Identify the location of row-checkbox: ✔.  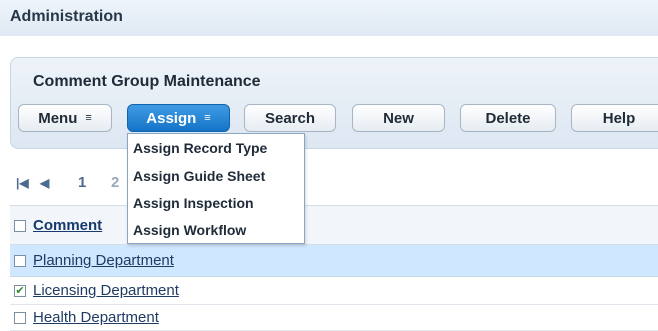
(20, 291).